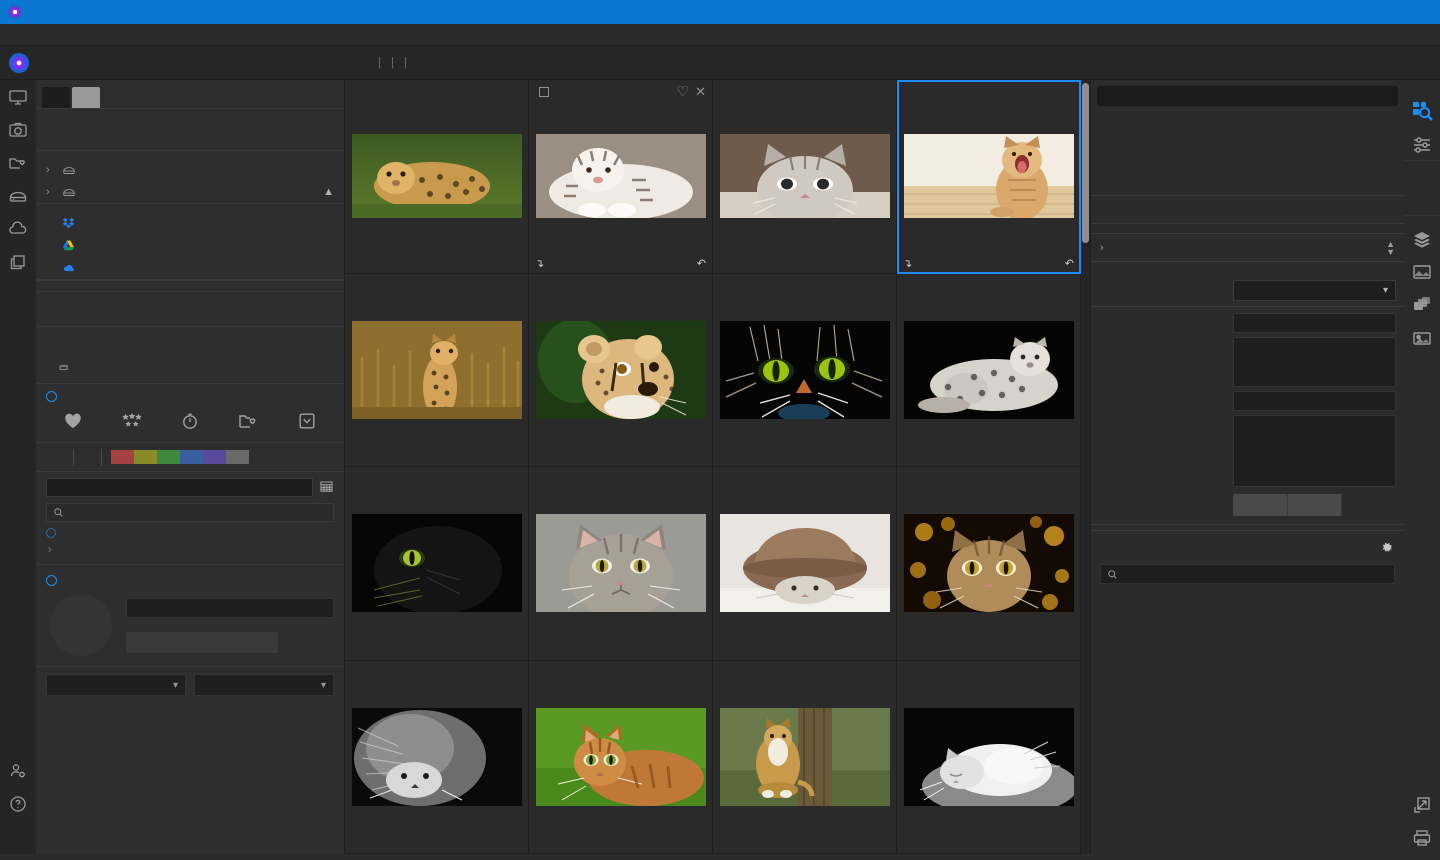  What do you see at coordinates (180, 457) in the screenshot?
I see `color-label-swatches` at bounding box center [180, 457].